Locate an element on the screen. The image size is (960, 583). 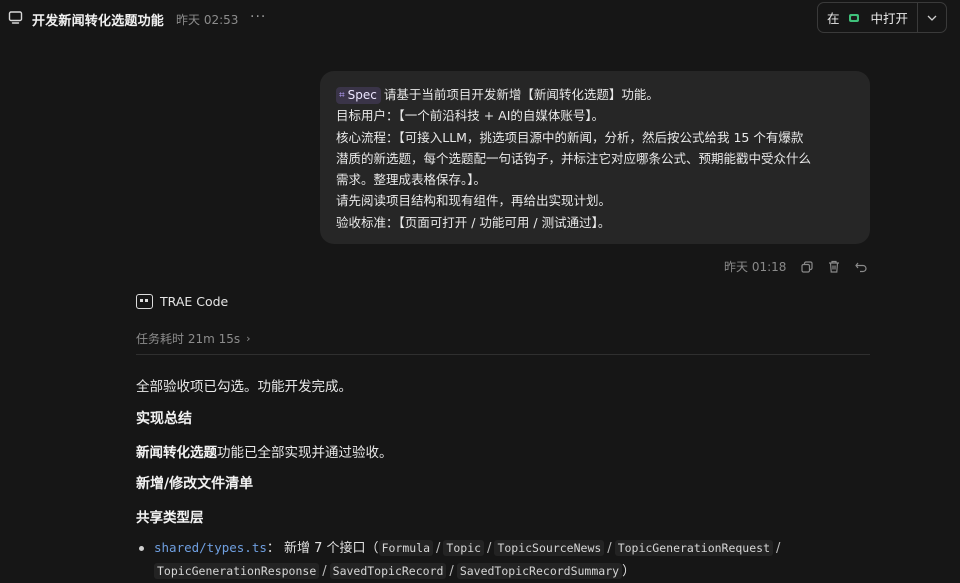
copy-icon is located at coordinates (807, 267).